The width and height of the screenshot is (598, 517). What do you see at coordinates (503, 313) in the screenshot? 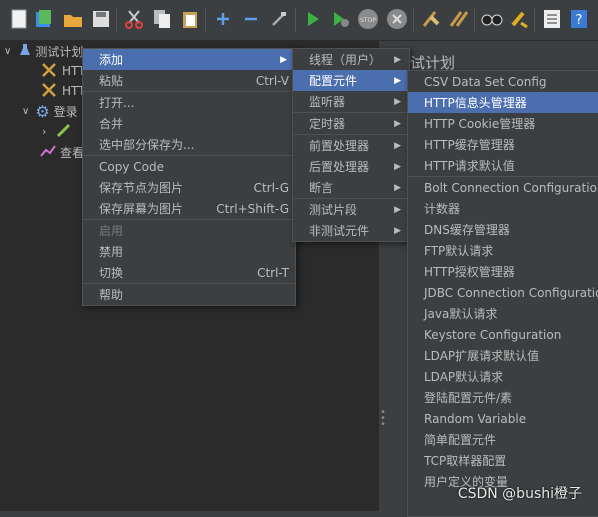
I see `config-item-java-request-defaults: Java默认请求` at bounding box center [503, 313].